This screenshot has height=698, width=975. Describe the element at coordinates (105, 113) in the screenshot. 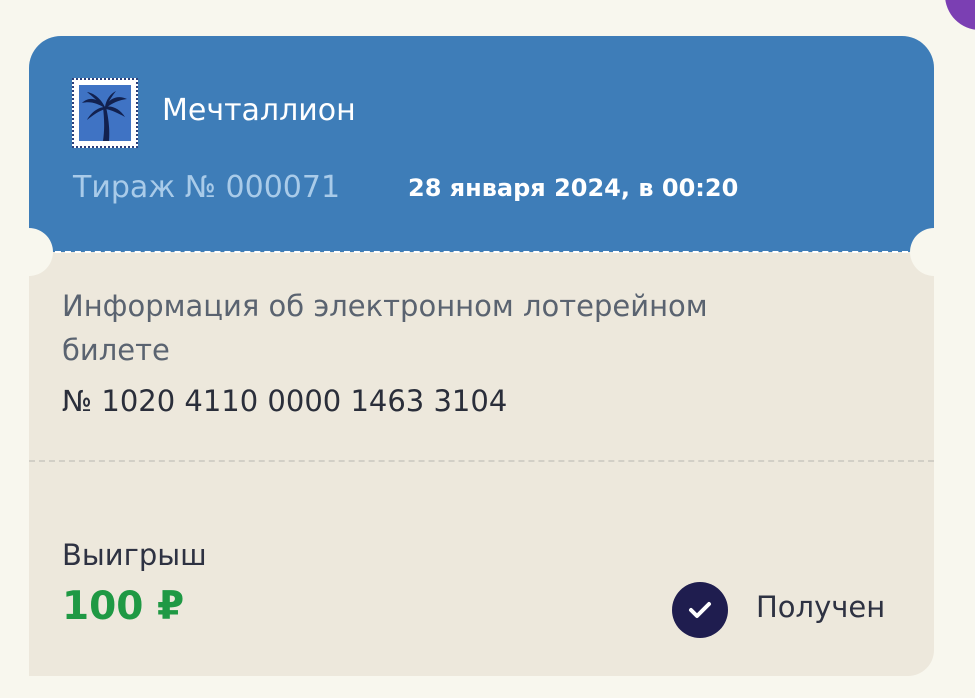

I see `palm-tree-stamp-icon` at that location.